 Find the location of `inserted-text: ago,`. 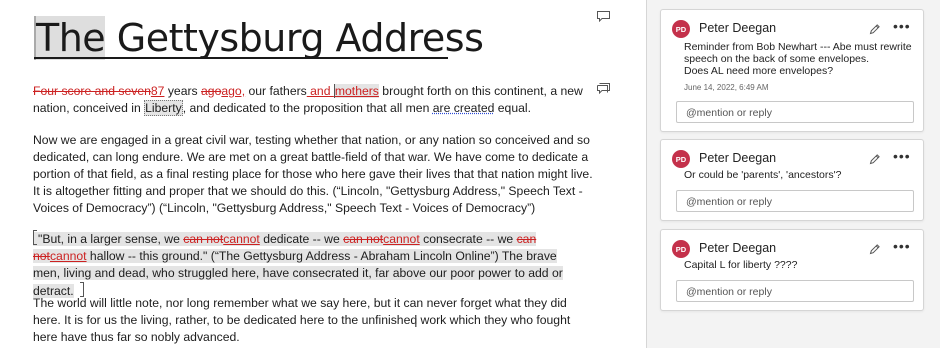

inserted-text: ago, is located at coordinates (233, 91).